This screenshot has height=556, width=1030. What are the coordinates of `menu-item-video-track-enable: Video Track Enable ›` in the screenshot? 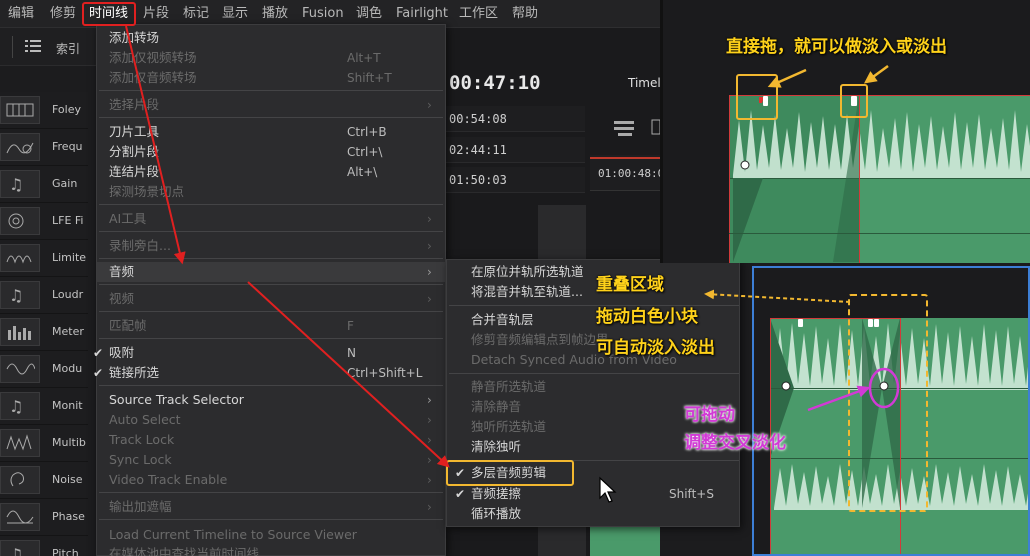 It's located at (271, 480).